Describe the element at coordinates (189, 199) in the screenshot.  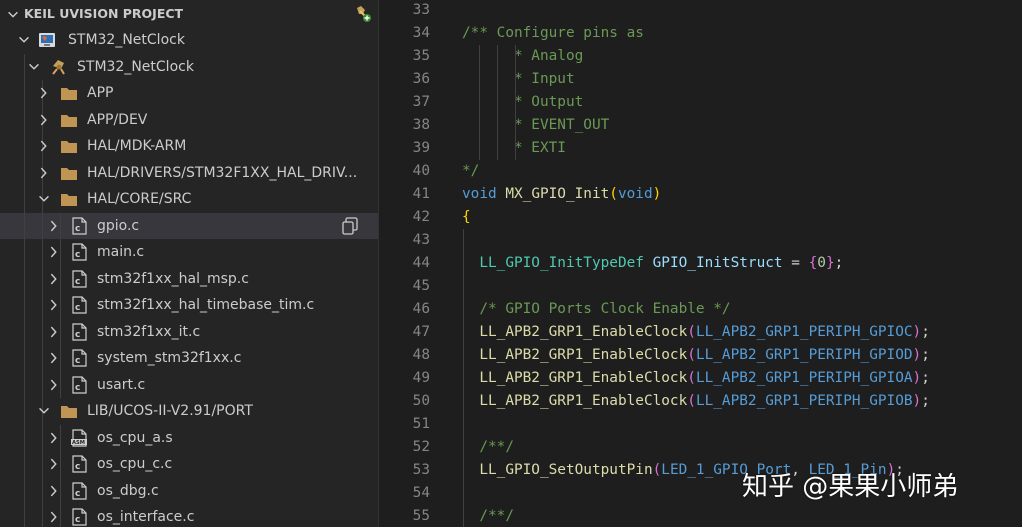
I see `tree-item: HAL/CORE/SRC` at that location.